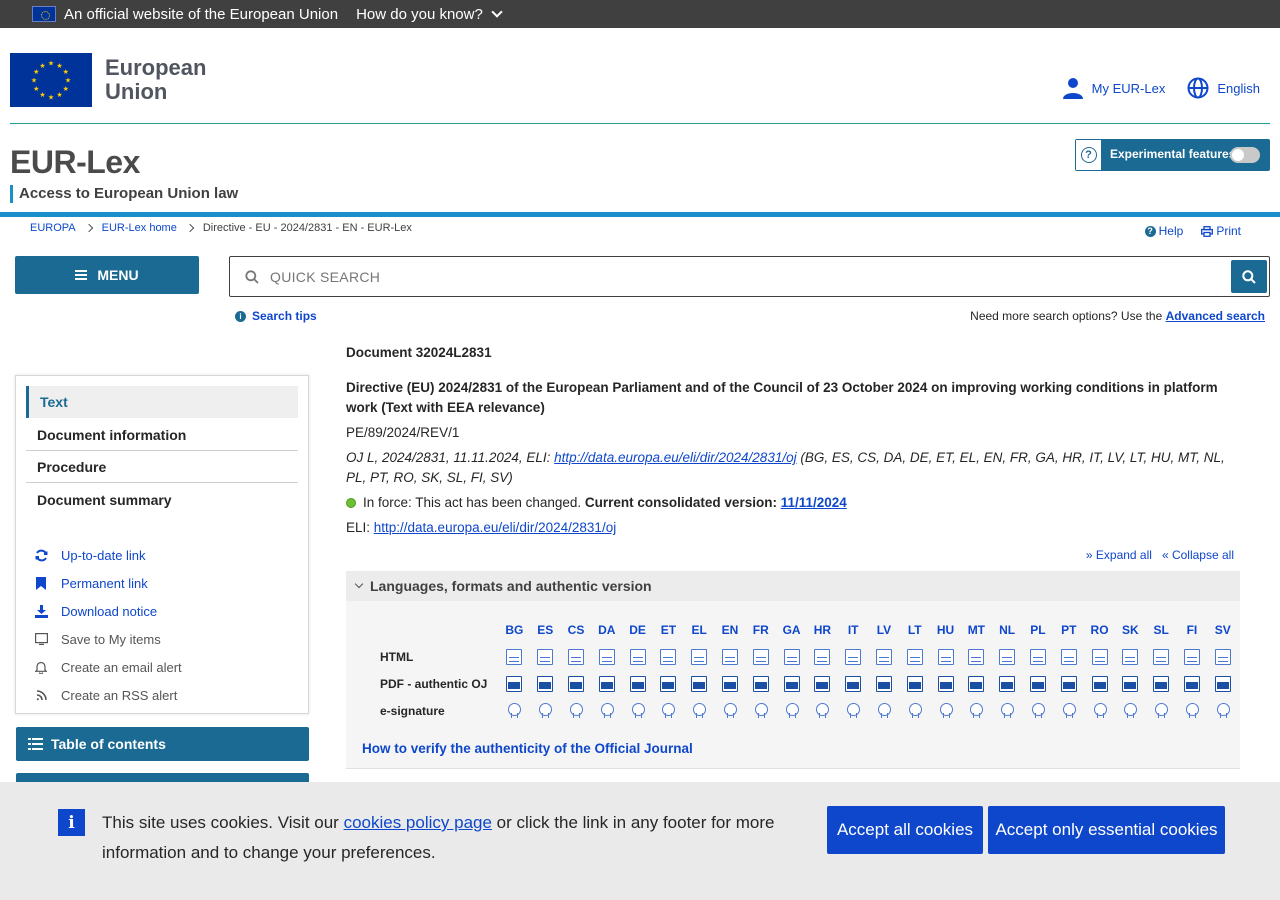  I want to click on table-of-contents-button: Table of contents, so click(162, 744).